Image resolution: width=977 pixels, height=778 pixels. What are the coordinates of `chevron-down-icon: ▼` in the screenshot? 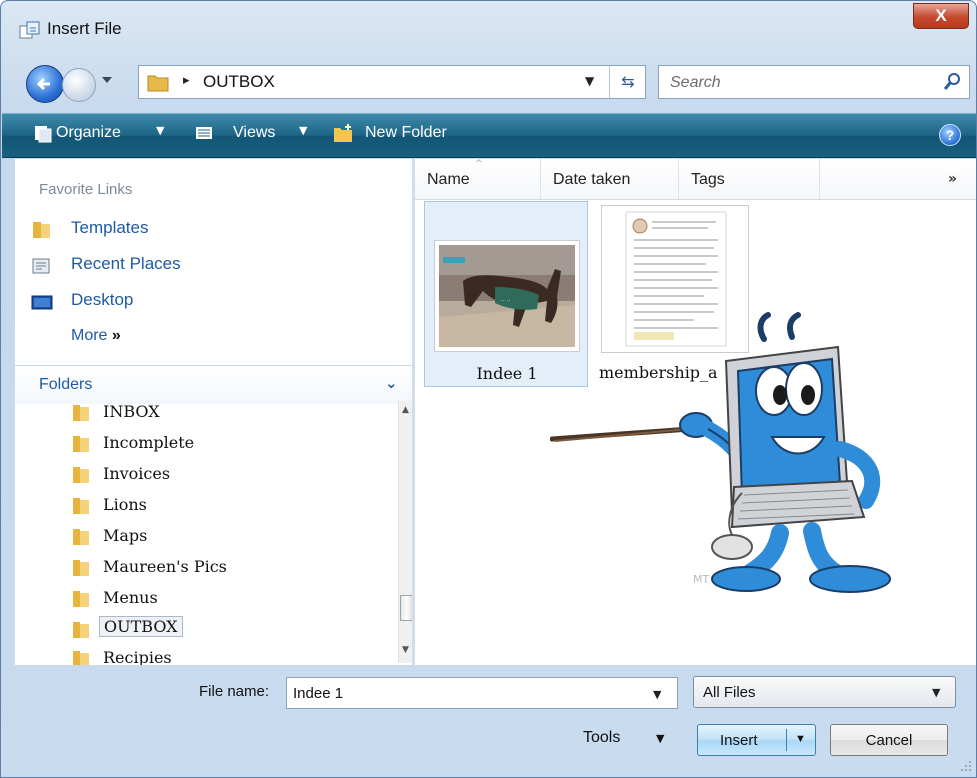 It's located at (936, 692).